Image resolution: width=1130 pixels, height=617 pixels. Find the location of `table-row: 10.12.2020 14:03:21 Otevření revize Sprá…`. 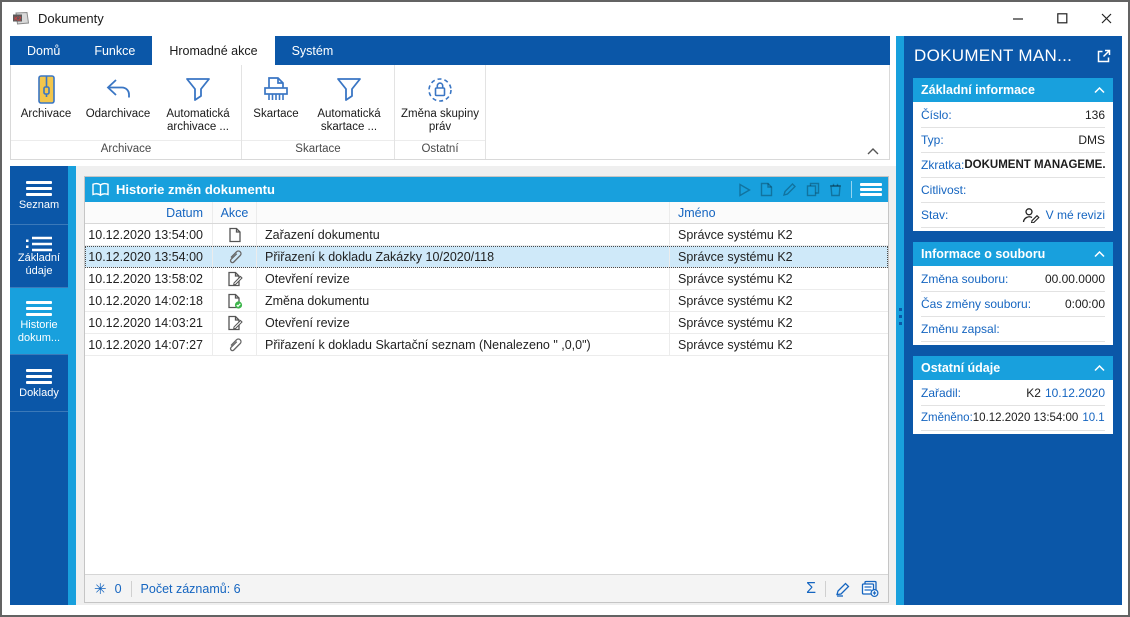

table-row: 10.12.2020 14:03:21 Otevření revize Sprá… is located at coordinates (486, 323).